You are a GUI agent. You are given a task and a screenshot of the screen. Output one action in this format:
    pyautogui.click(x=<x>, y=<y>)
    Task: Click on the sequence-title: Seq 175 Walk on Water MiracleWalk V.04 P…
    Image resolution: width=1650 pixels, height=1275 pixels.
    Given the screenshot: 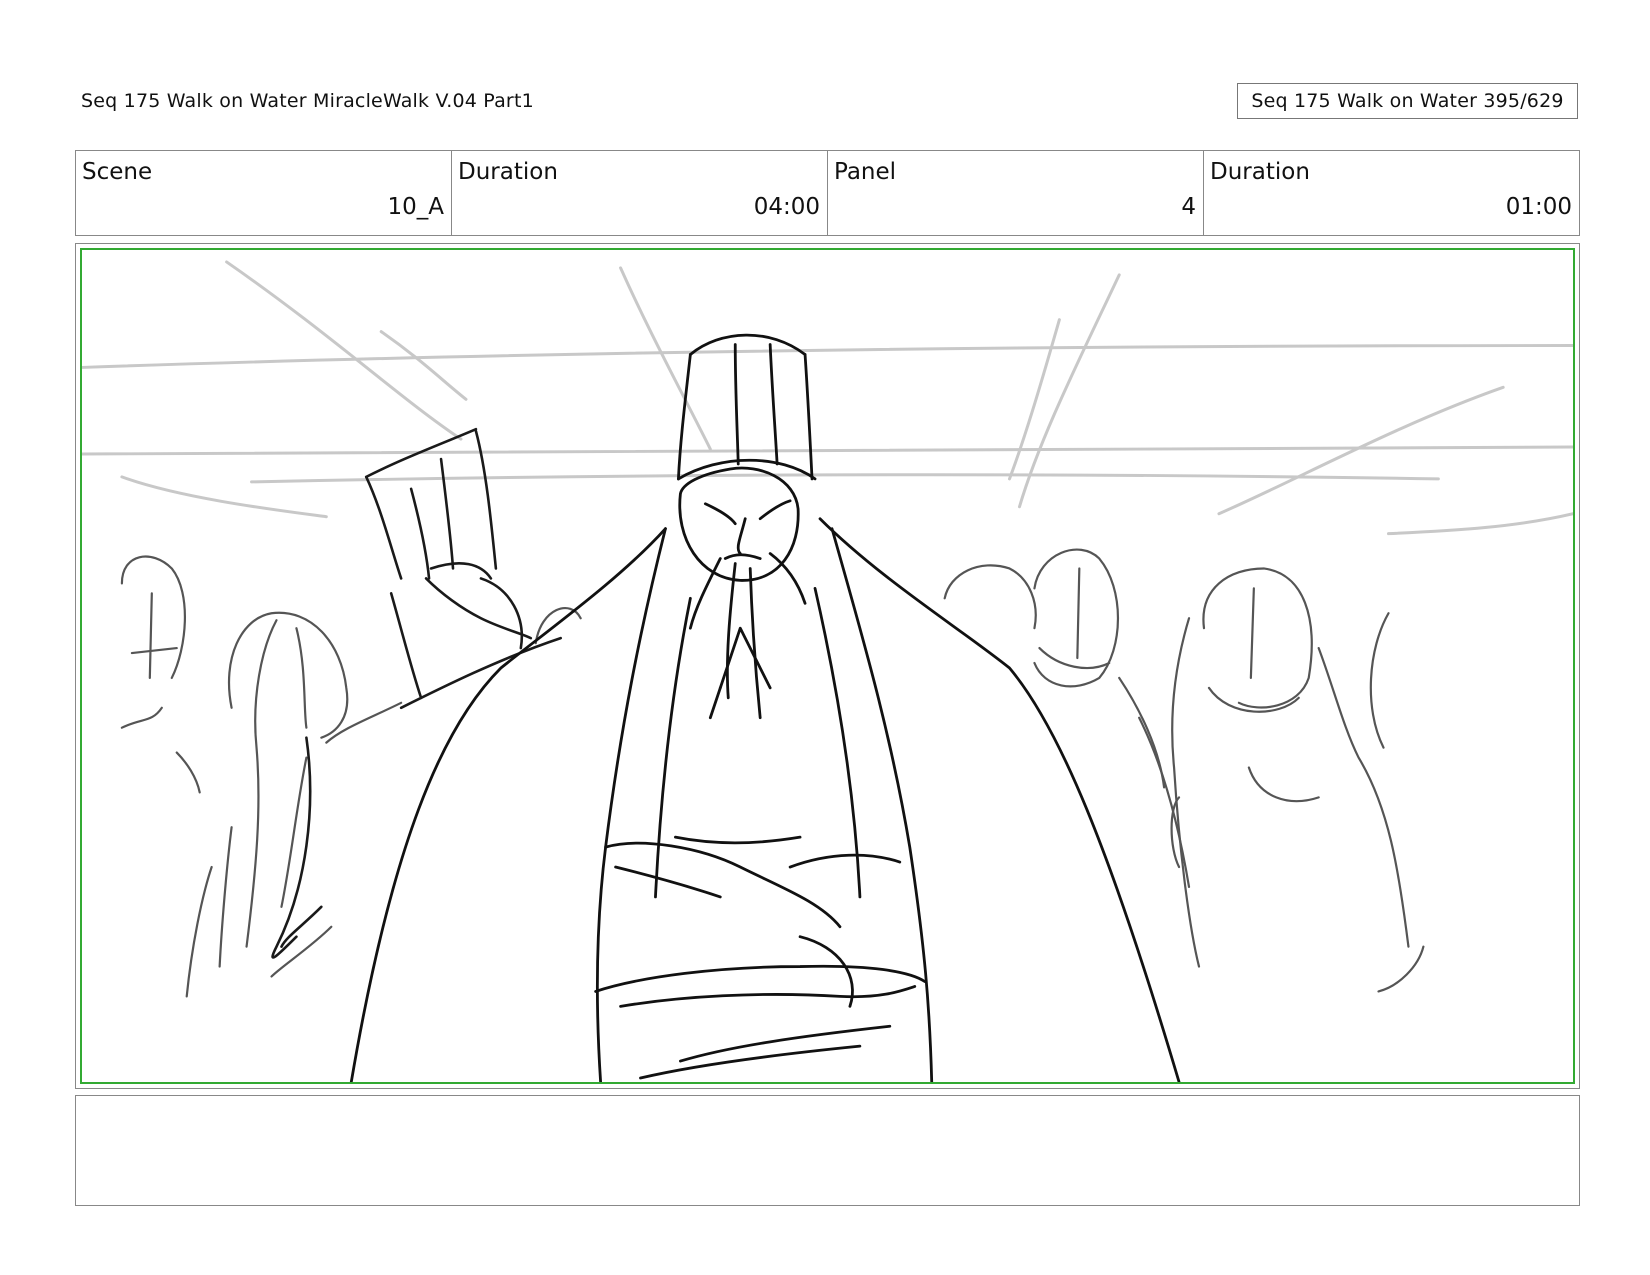 What is the action you would take?
    pyautogui.click(x=307, y=101)
    